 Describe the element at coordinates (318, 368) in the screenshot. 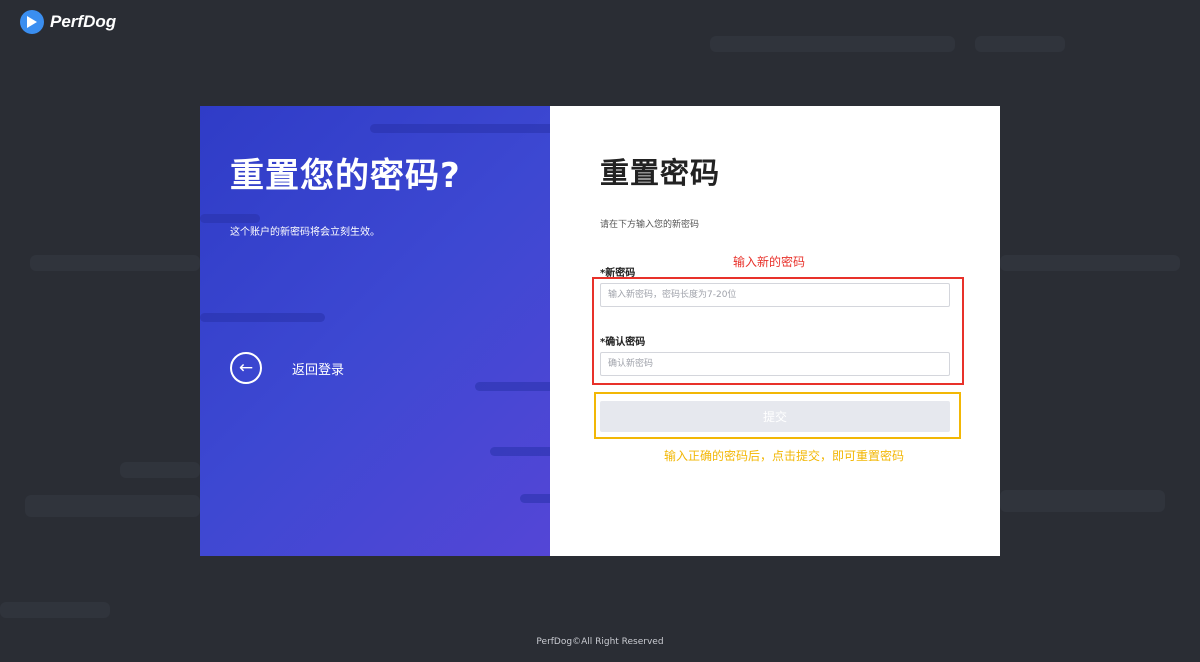

I see `back-to-login-label: 返回登录` at that location.